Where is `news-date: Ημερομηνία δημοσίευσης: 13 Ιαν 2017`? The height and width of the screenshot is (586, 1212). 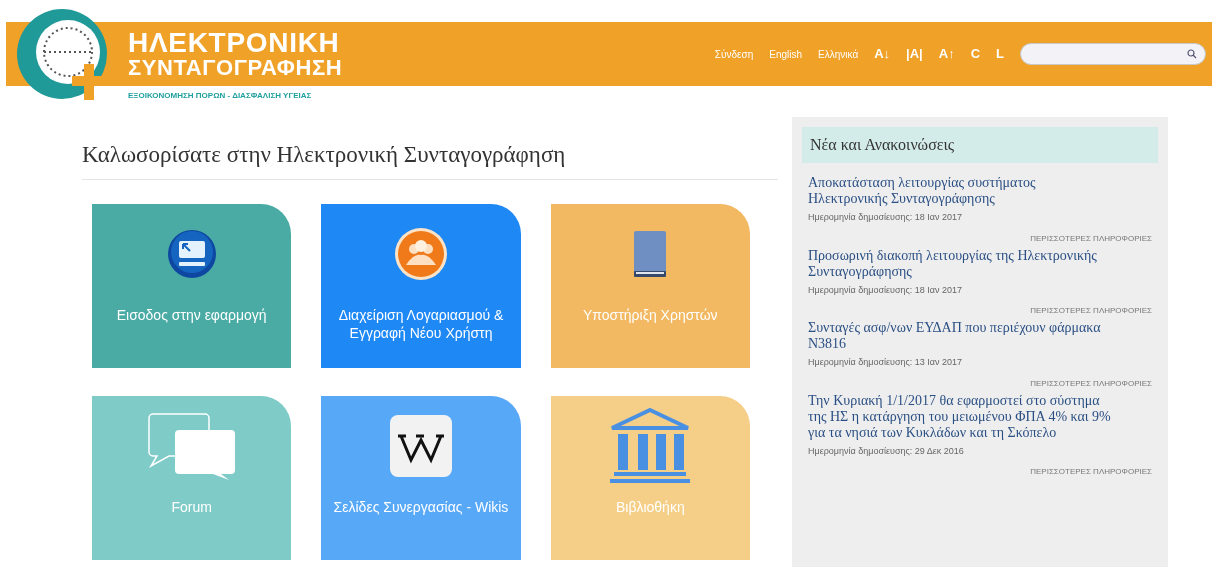
news-date: Ημερομηνία δημοσίευσης: 13 Ιαν 2017 is located at coordinates (886, 362).